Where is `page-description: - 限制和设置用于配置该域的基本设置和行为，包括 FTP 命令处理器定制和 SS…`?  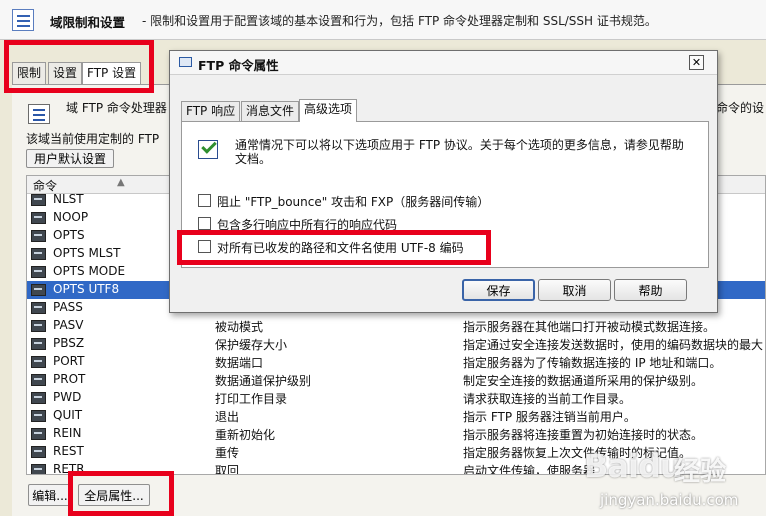 page-description: - 限制和设置用于配置该域的基本设置和行为，包括 FTP 命令处理器定制和 SS… is located at coordinates (399, 21).